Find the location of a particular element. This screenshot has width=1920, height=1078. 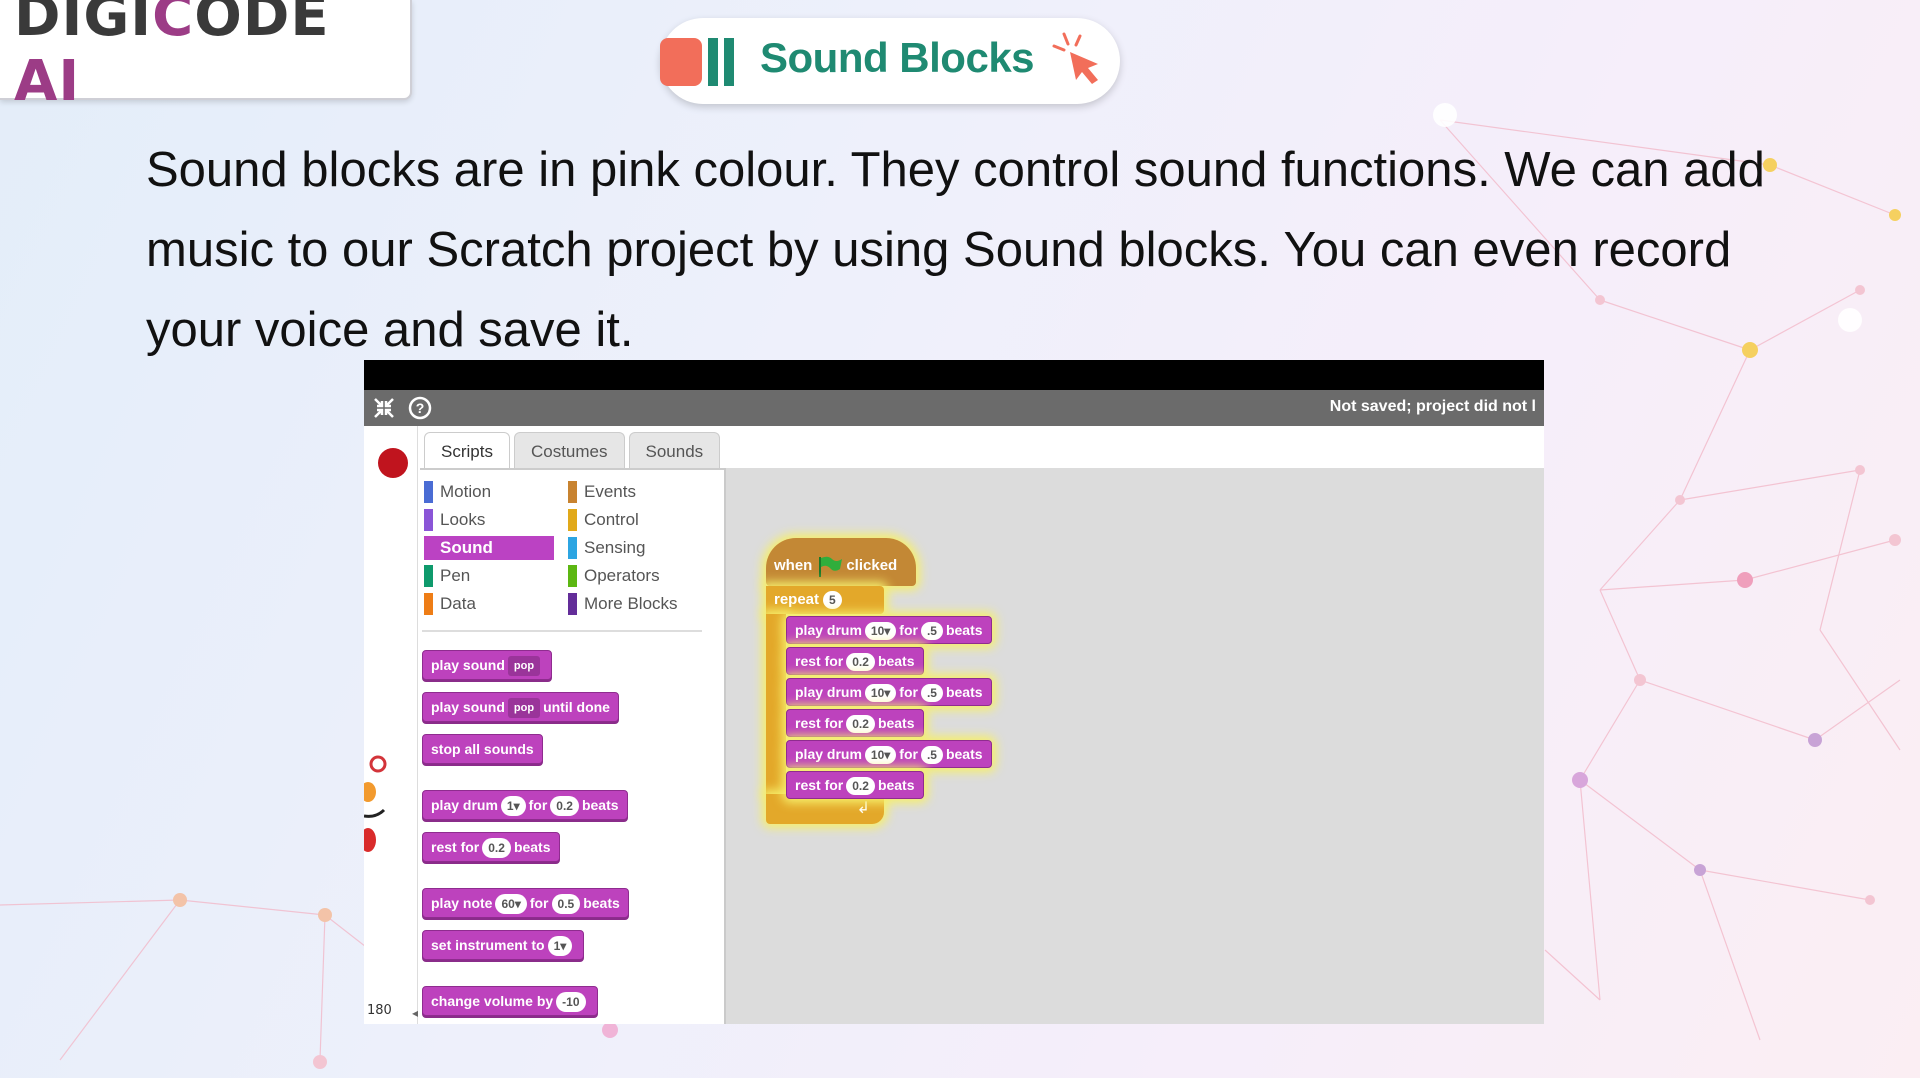

help-icon: ? is located at coordinates (420, 408).